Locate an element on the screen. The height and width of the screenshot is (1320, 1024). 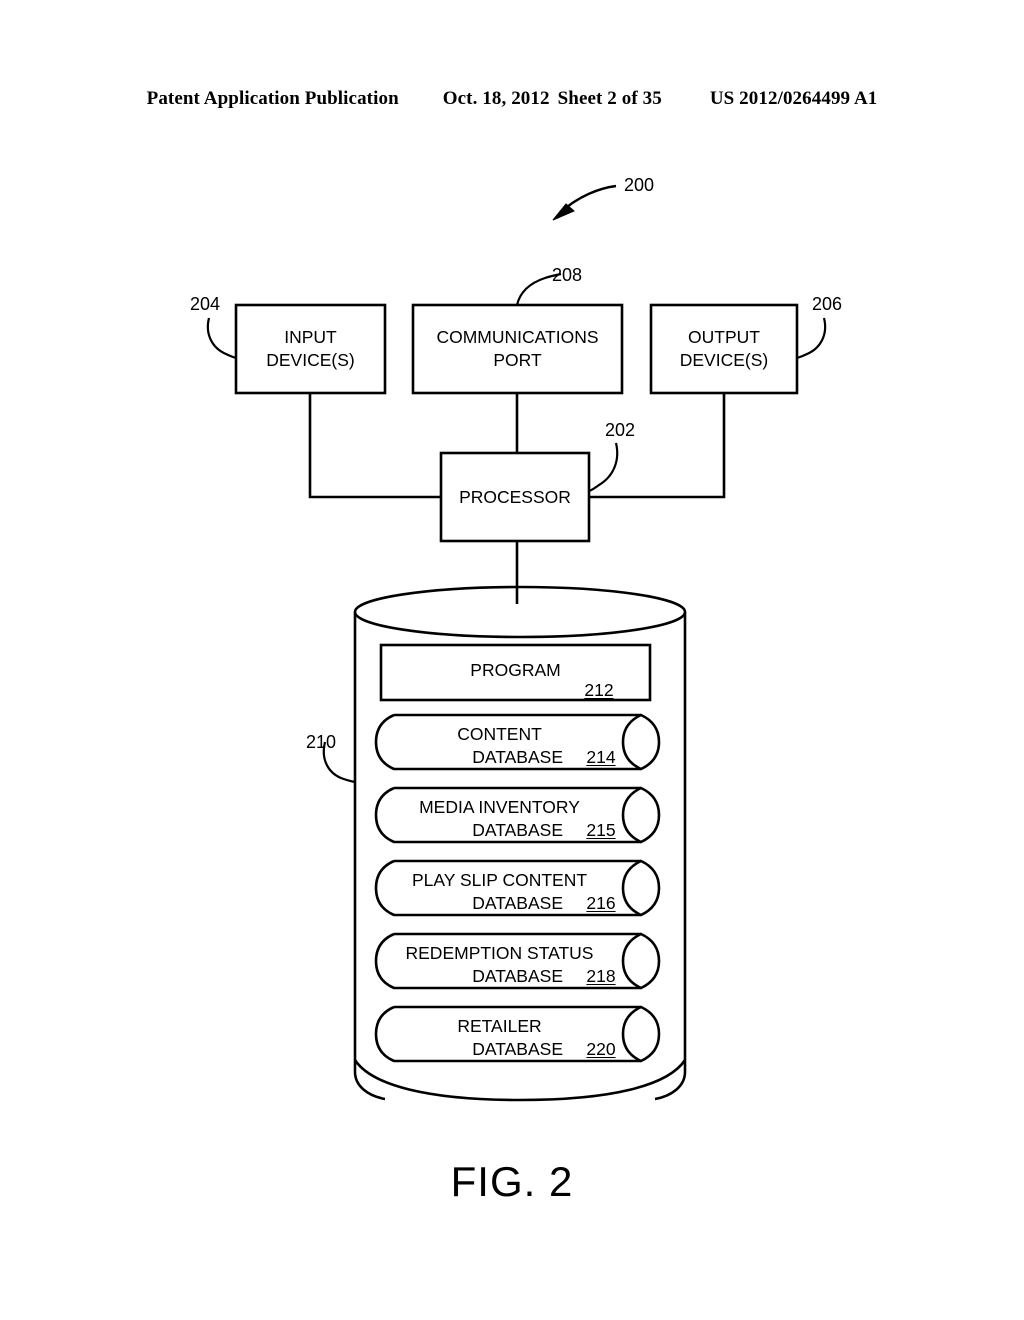
ref-label-218: 218 is located at coordinates (601, 976).